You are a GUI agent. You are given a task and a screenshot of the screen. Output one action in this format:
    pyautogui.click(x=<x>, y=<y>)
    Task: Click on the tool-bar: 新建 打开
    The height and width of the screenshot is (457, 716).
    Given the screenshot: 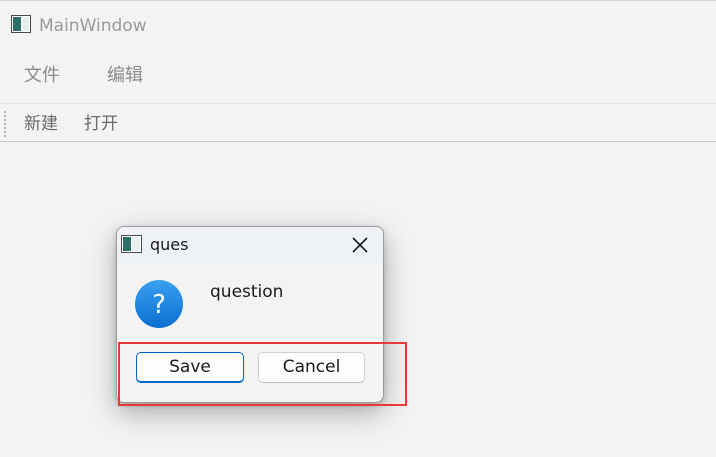 What is the action you would take?
    pyautogui.click(x=358, y=123)
    